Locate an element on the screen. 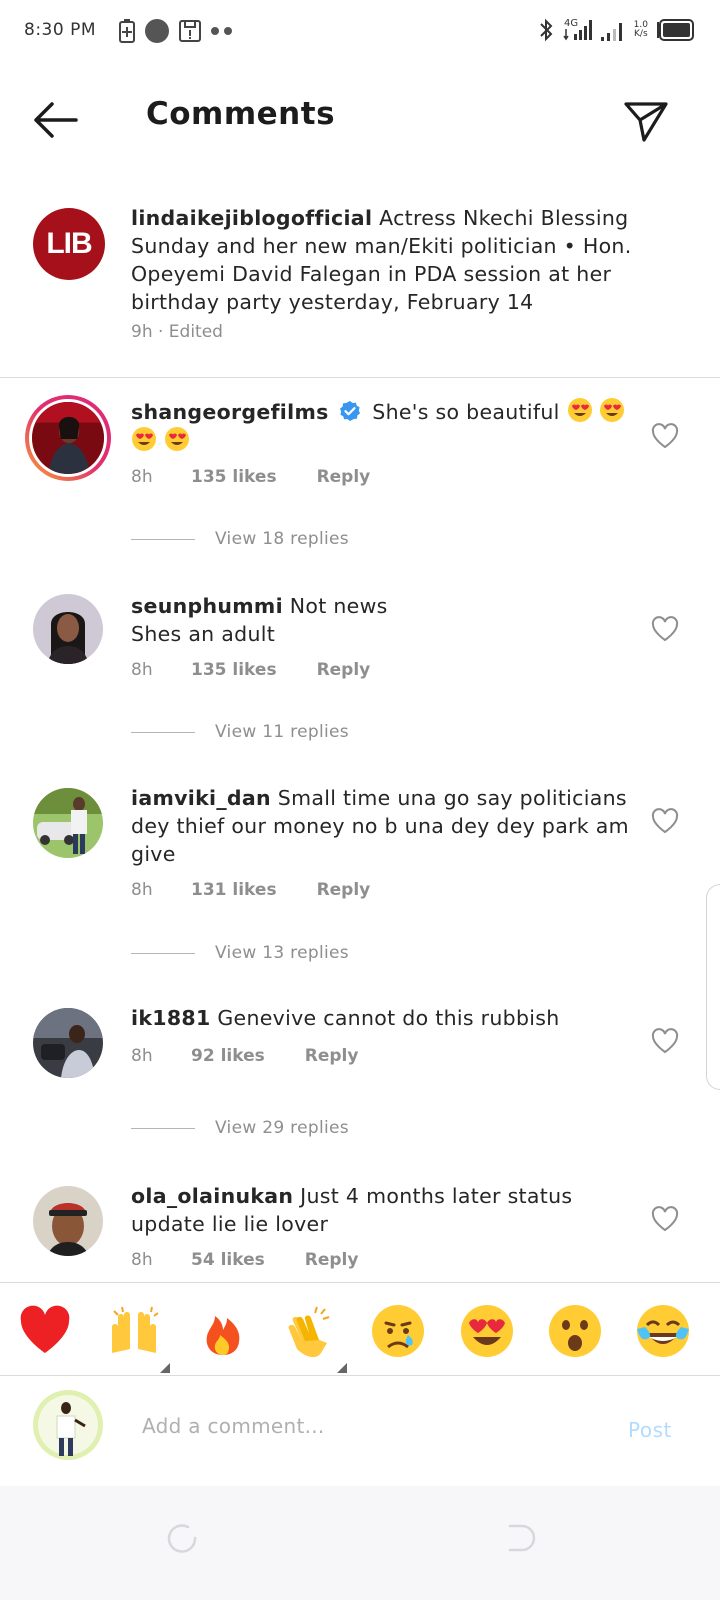  bluetooth-icon is located at coordinates (546, 30).